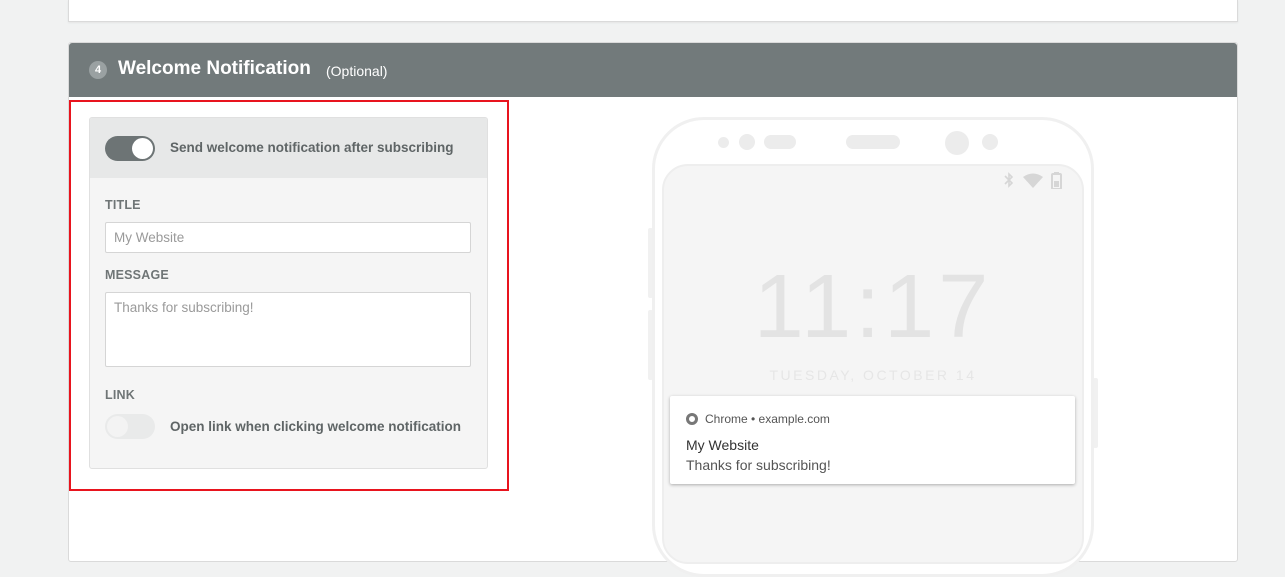 The image size is (1285, 577). Describe the element at coordinates (123, 205) in the screenshot. I see `title-field-label: TITLE` at that location.